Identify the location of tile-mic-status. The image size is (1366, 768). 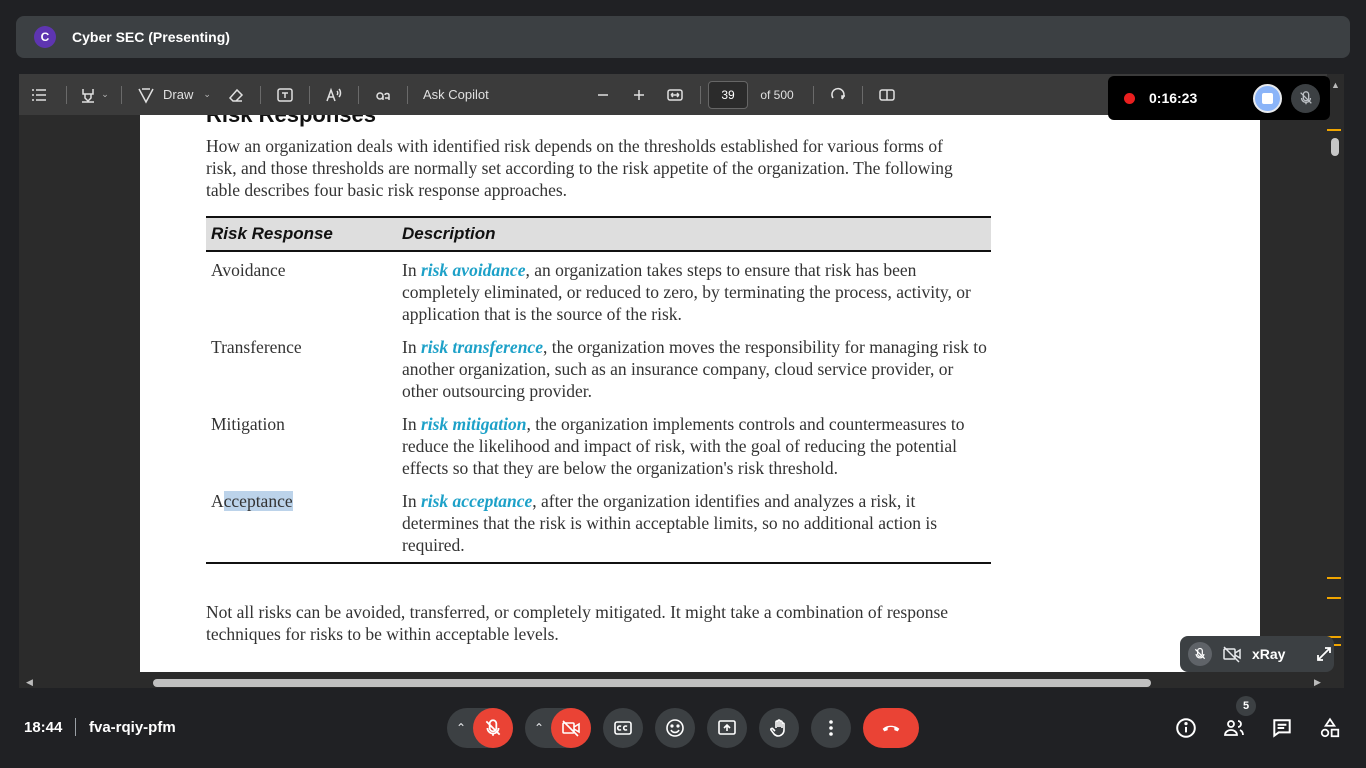
(1200, 654).